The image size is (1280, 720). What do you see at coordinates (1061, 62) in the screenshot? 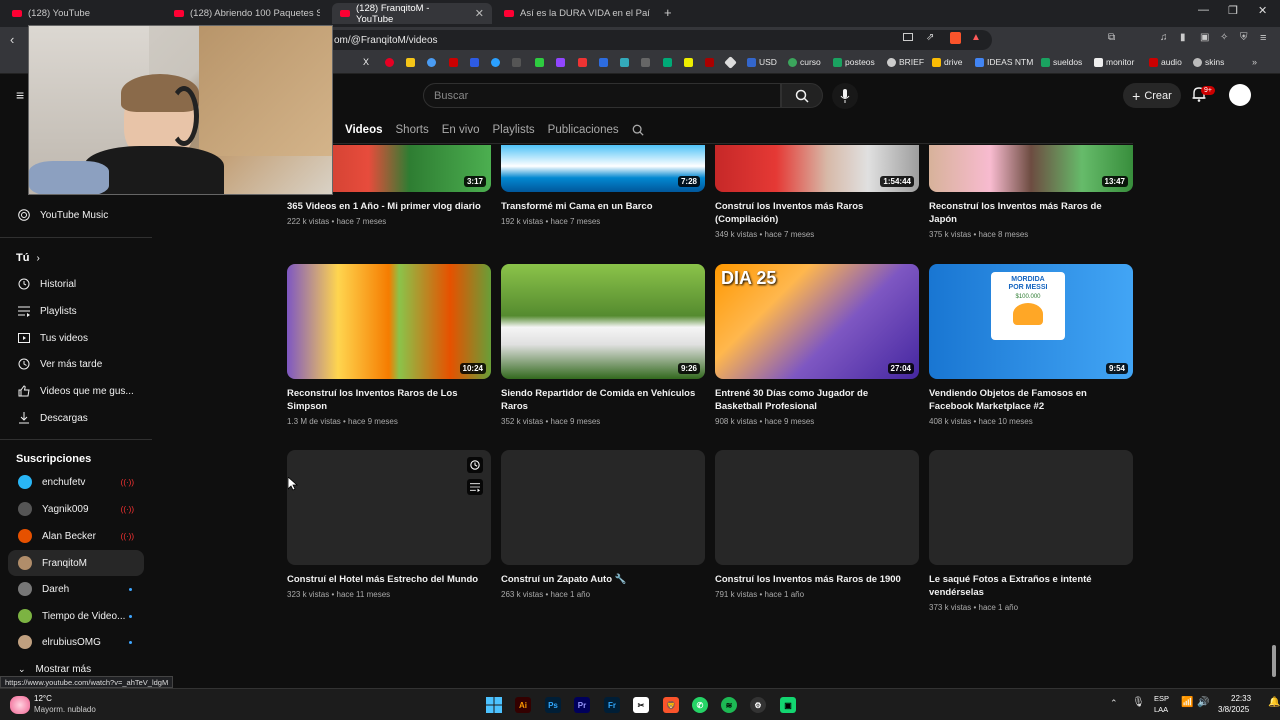
I see `bookmark-sueldos: sueldos` at bounding box center [1061, 62].